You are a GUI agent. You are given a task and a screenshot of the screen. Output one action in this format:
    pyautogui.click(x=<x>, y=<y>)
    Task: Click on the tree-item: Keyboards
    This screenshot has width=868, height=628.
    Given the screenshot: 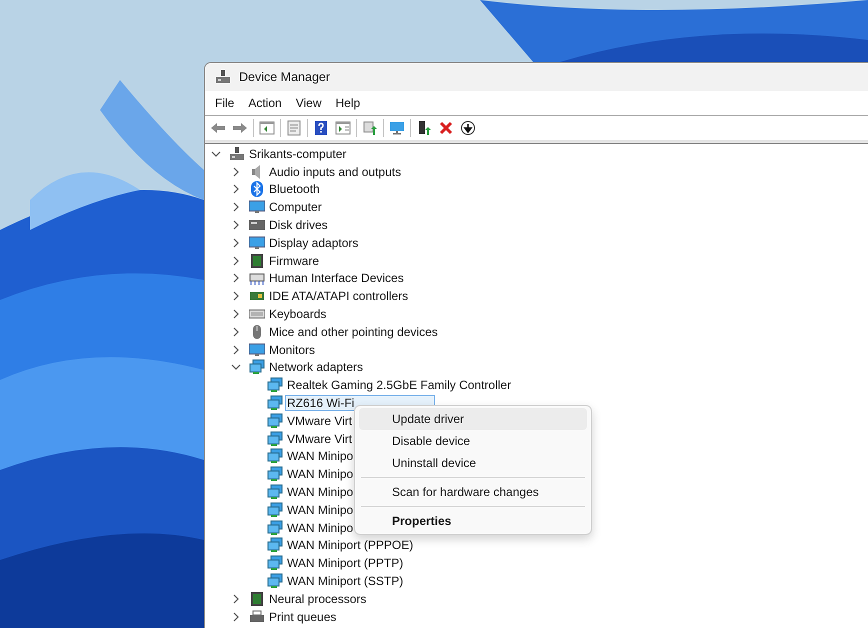 What is the action you would take?
    pyautogui.click(x=298, y=314)
    